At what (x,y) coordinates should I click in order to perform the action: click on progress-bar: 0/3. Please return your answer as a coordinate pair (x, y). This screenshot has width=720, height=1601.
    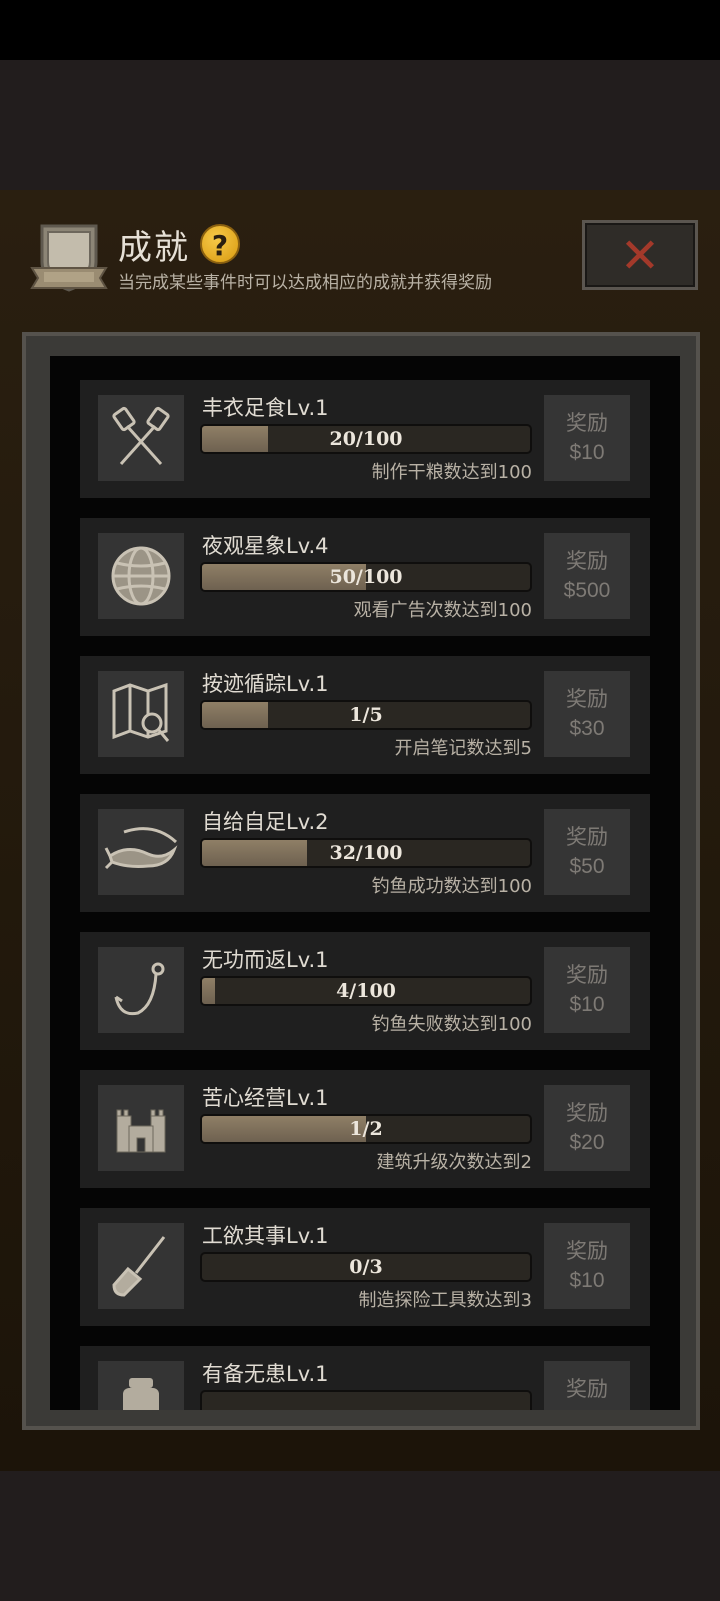
    Looking at the image, I should click on (366, 1267).